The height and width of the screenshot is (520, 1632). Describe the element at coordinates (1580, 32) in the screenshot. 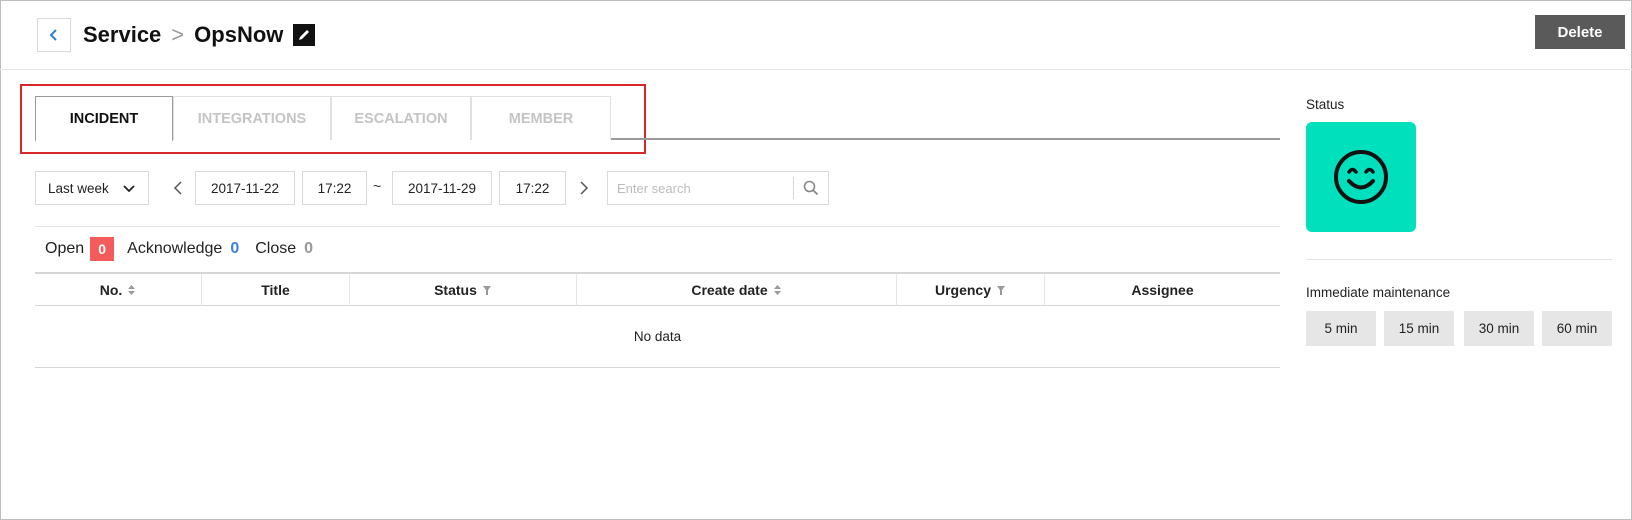

I see `delete-button: Delete` at that location.